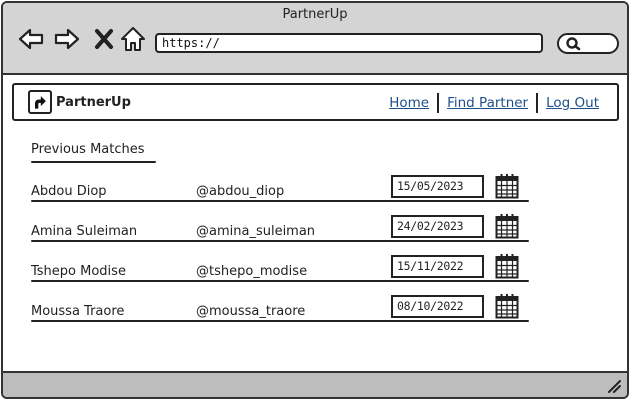  Describe the element at coordinates (67, 39) in the screenshot. I see `arrow-right-icon` at that location.